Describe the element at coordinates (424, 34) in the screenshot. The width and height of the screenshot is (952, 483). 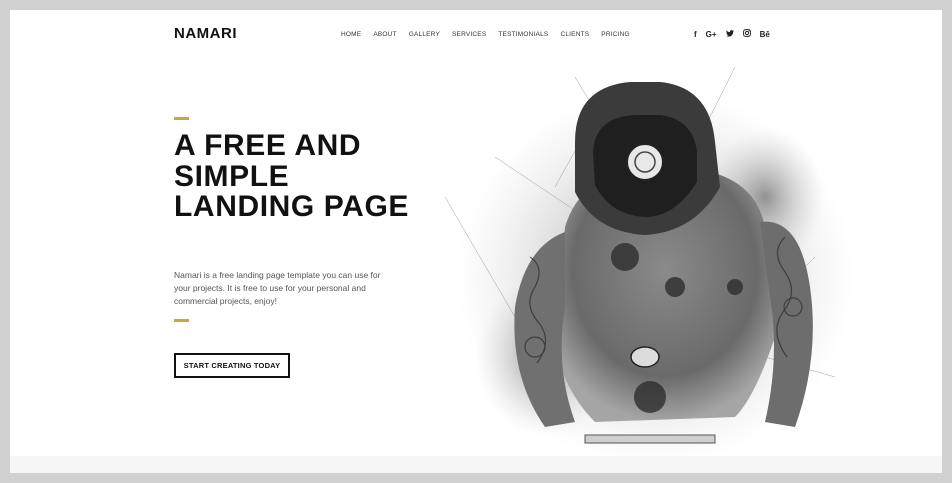
I see `nav-item-gallery: GALLERY` at that location.